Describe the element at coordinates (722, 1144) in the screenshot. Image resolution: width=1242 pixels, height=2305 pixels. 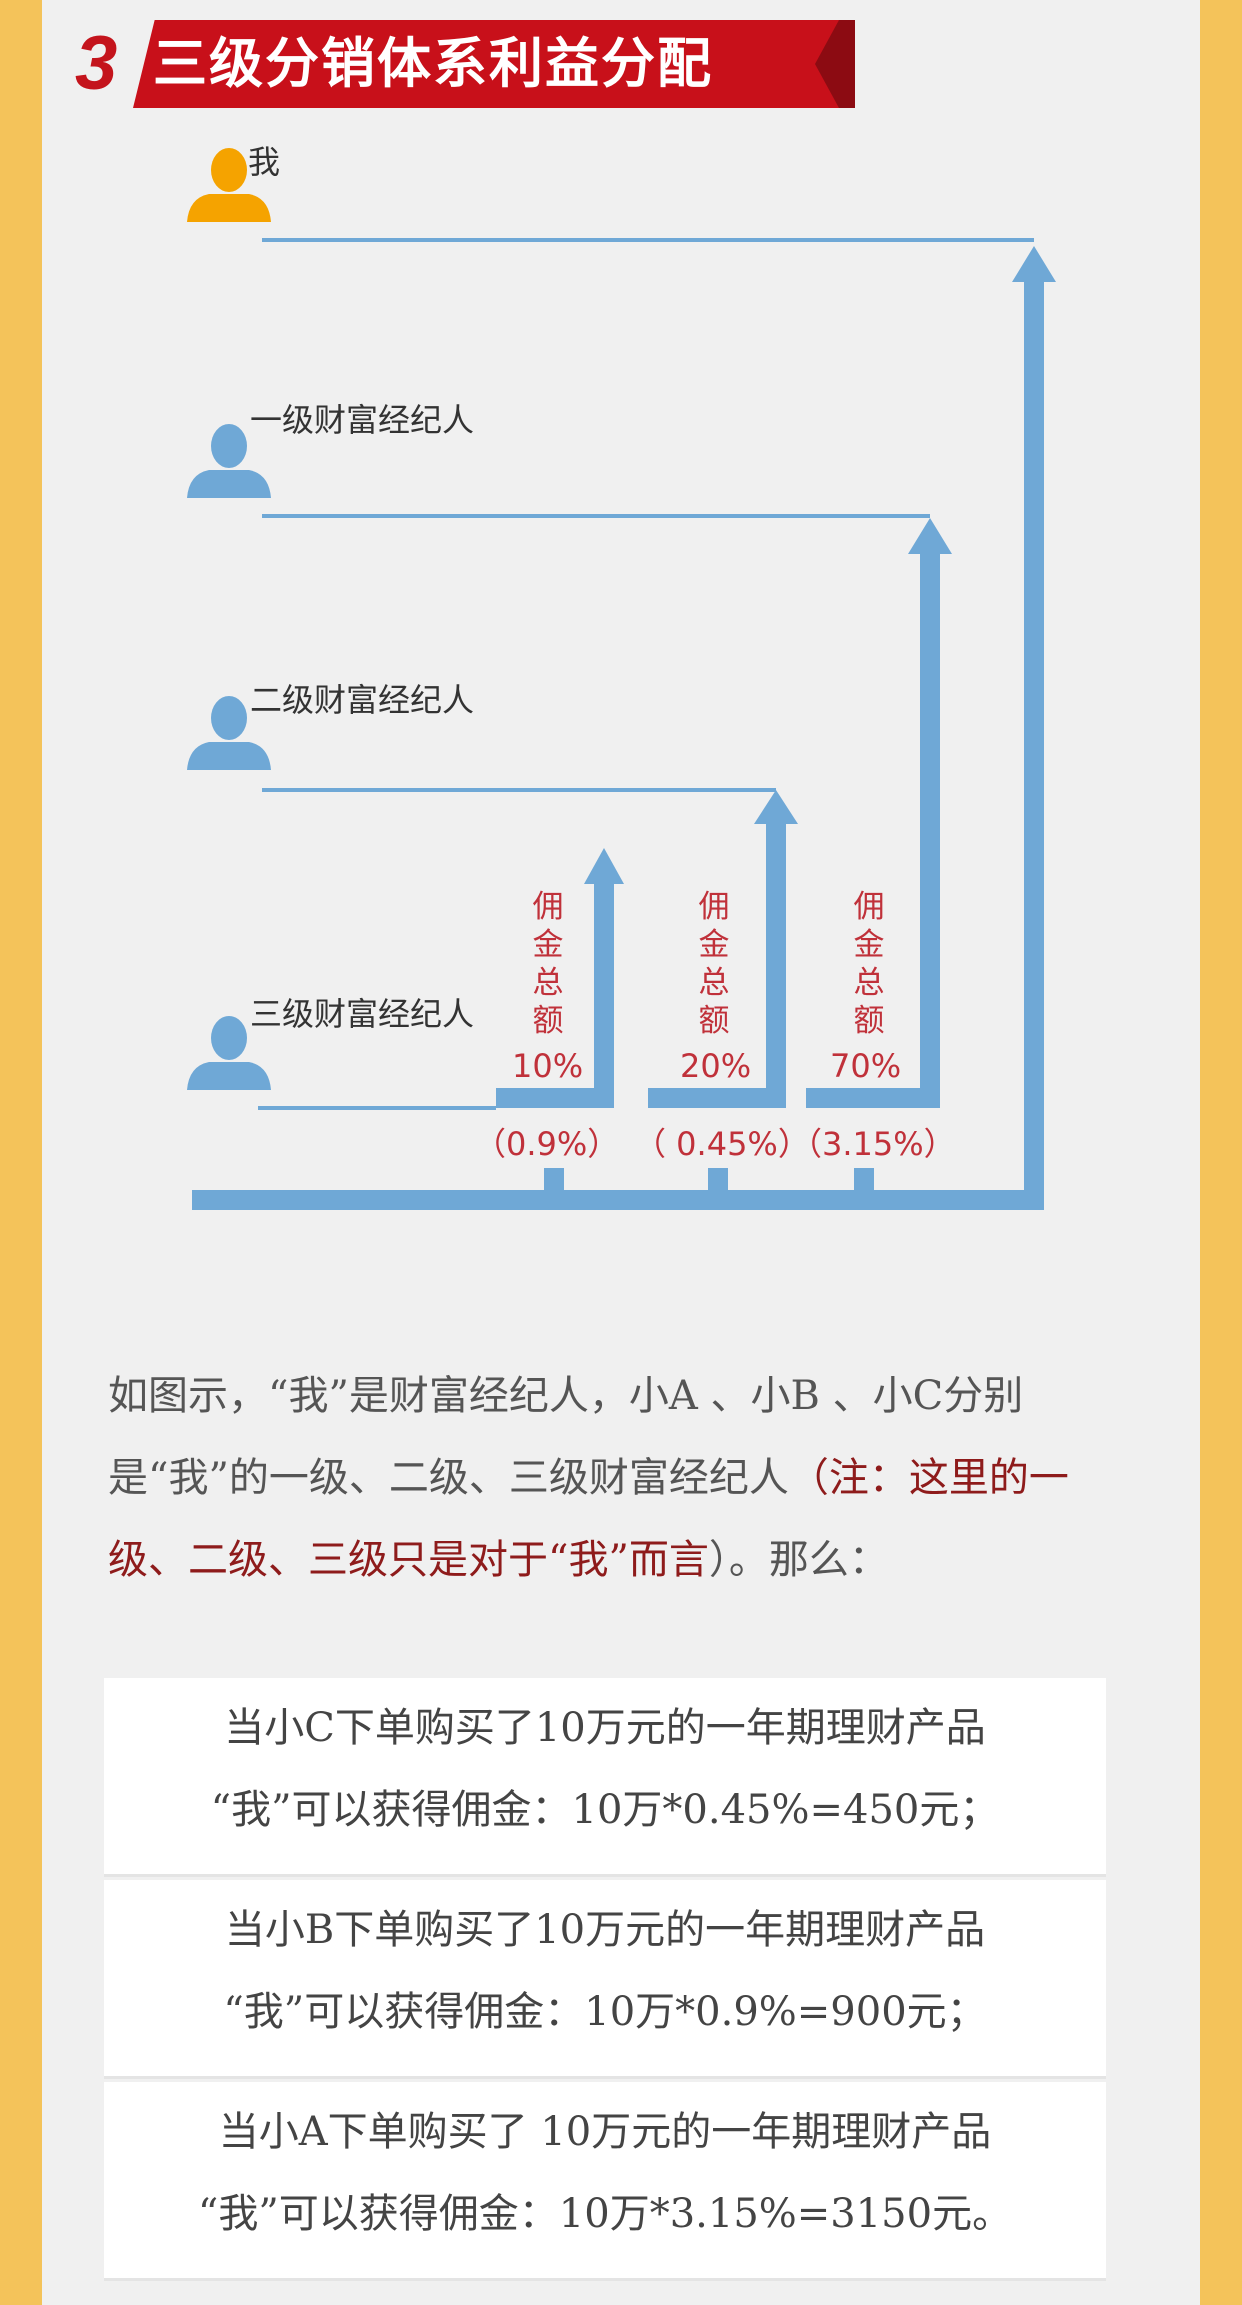
I see `arrow2-paren: （ 0.45%）` at that location.